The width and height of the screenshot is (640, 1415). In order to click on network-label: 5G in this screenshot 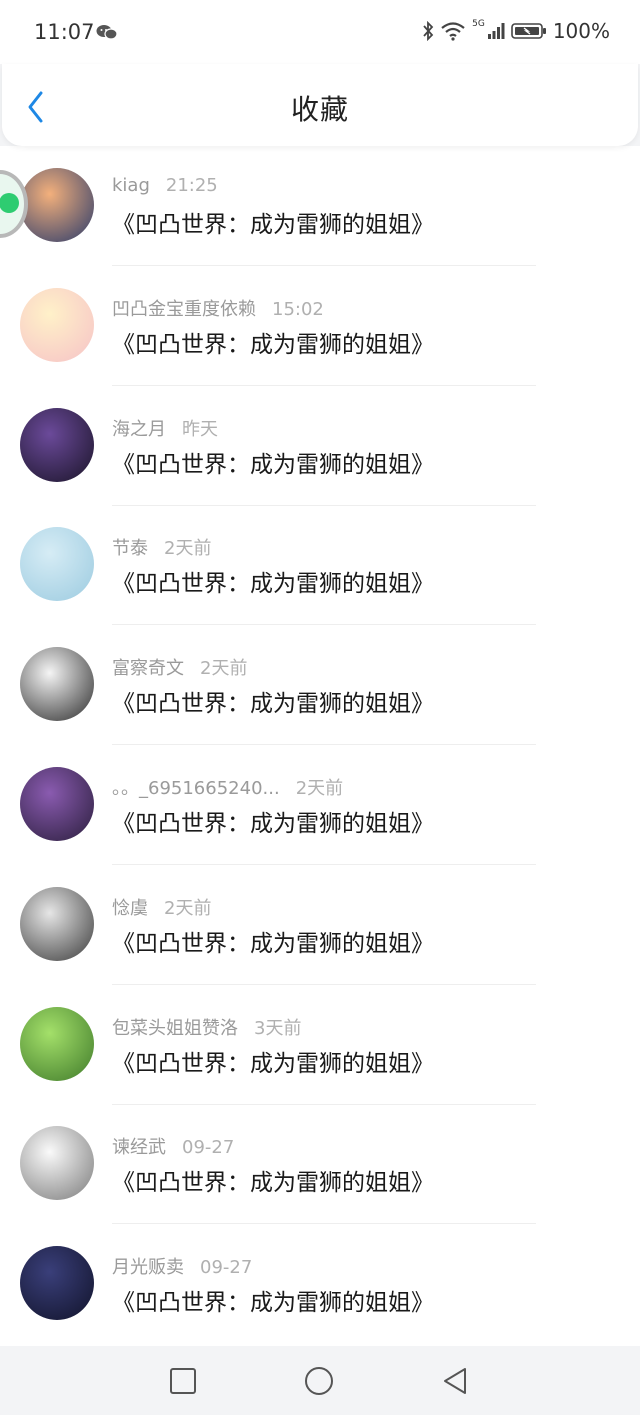, I will do `click(478, 24)`.